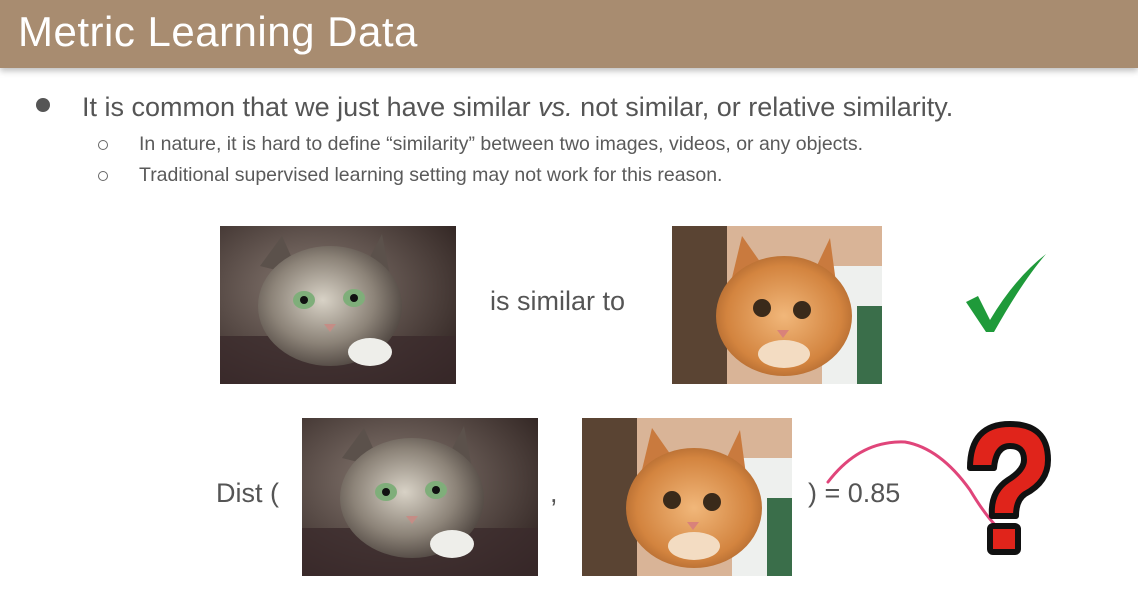  What do you see at coordinates (43, 105) in the screenshot?
I see `bullet-dot` at bounding box center [43, 105].